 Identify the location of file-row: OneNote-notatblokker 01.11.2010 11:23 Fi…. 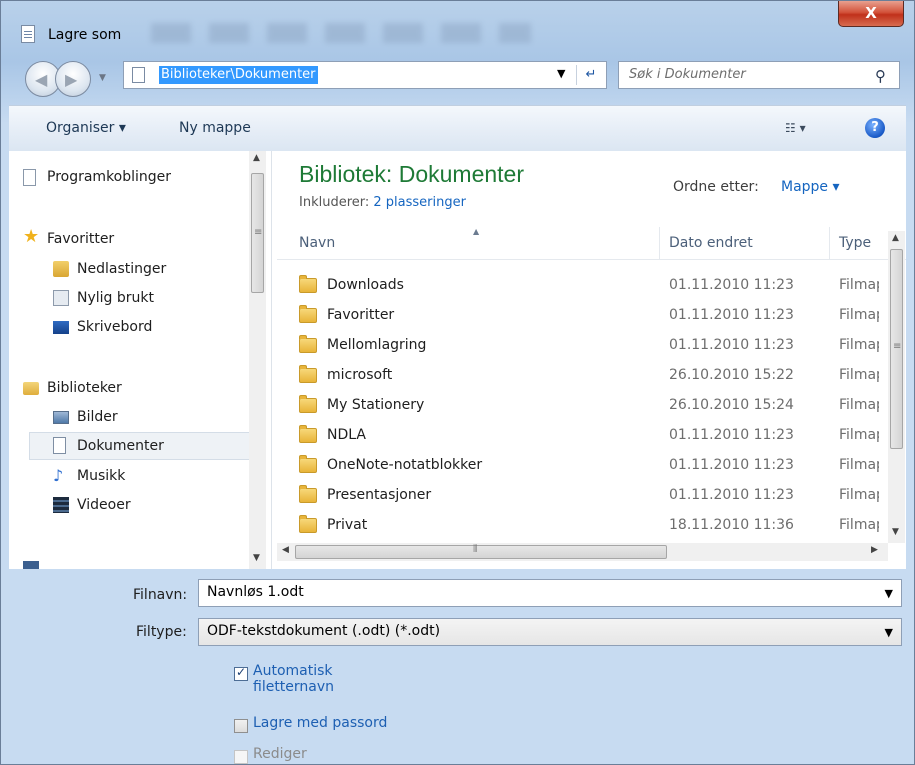
(582, 466).